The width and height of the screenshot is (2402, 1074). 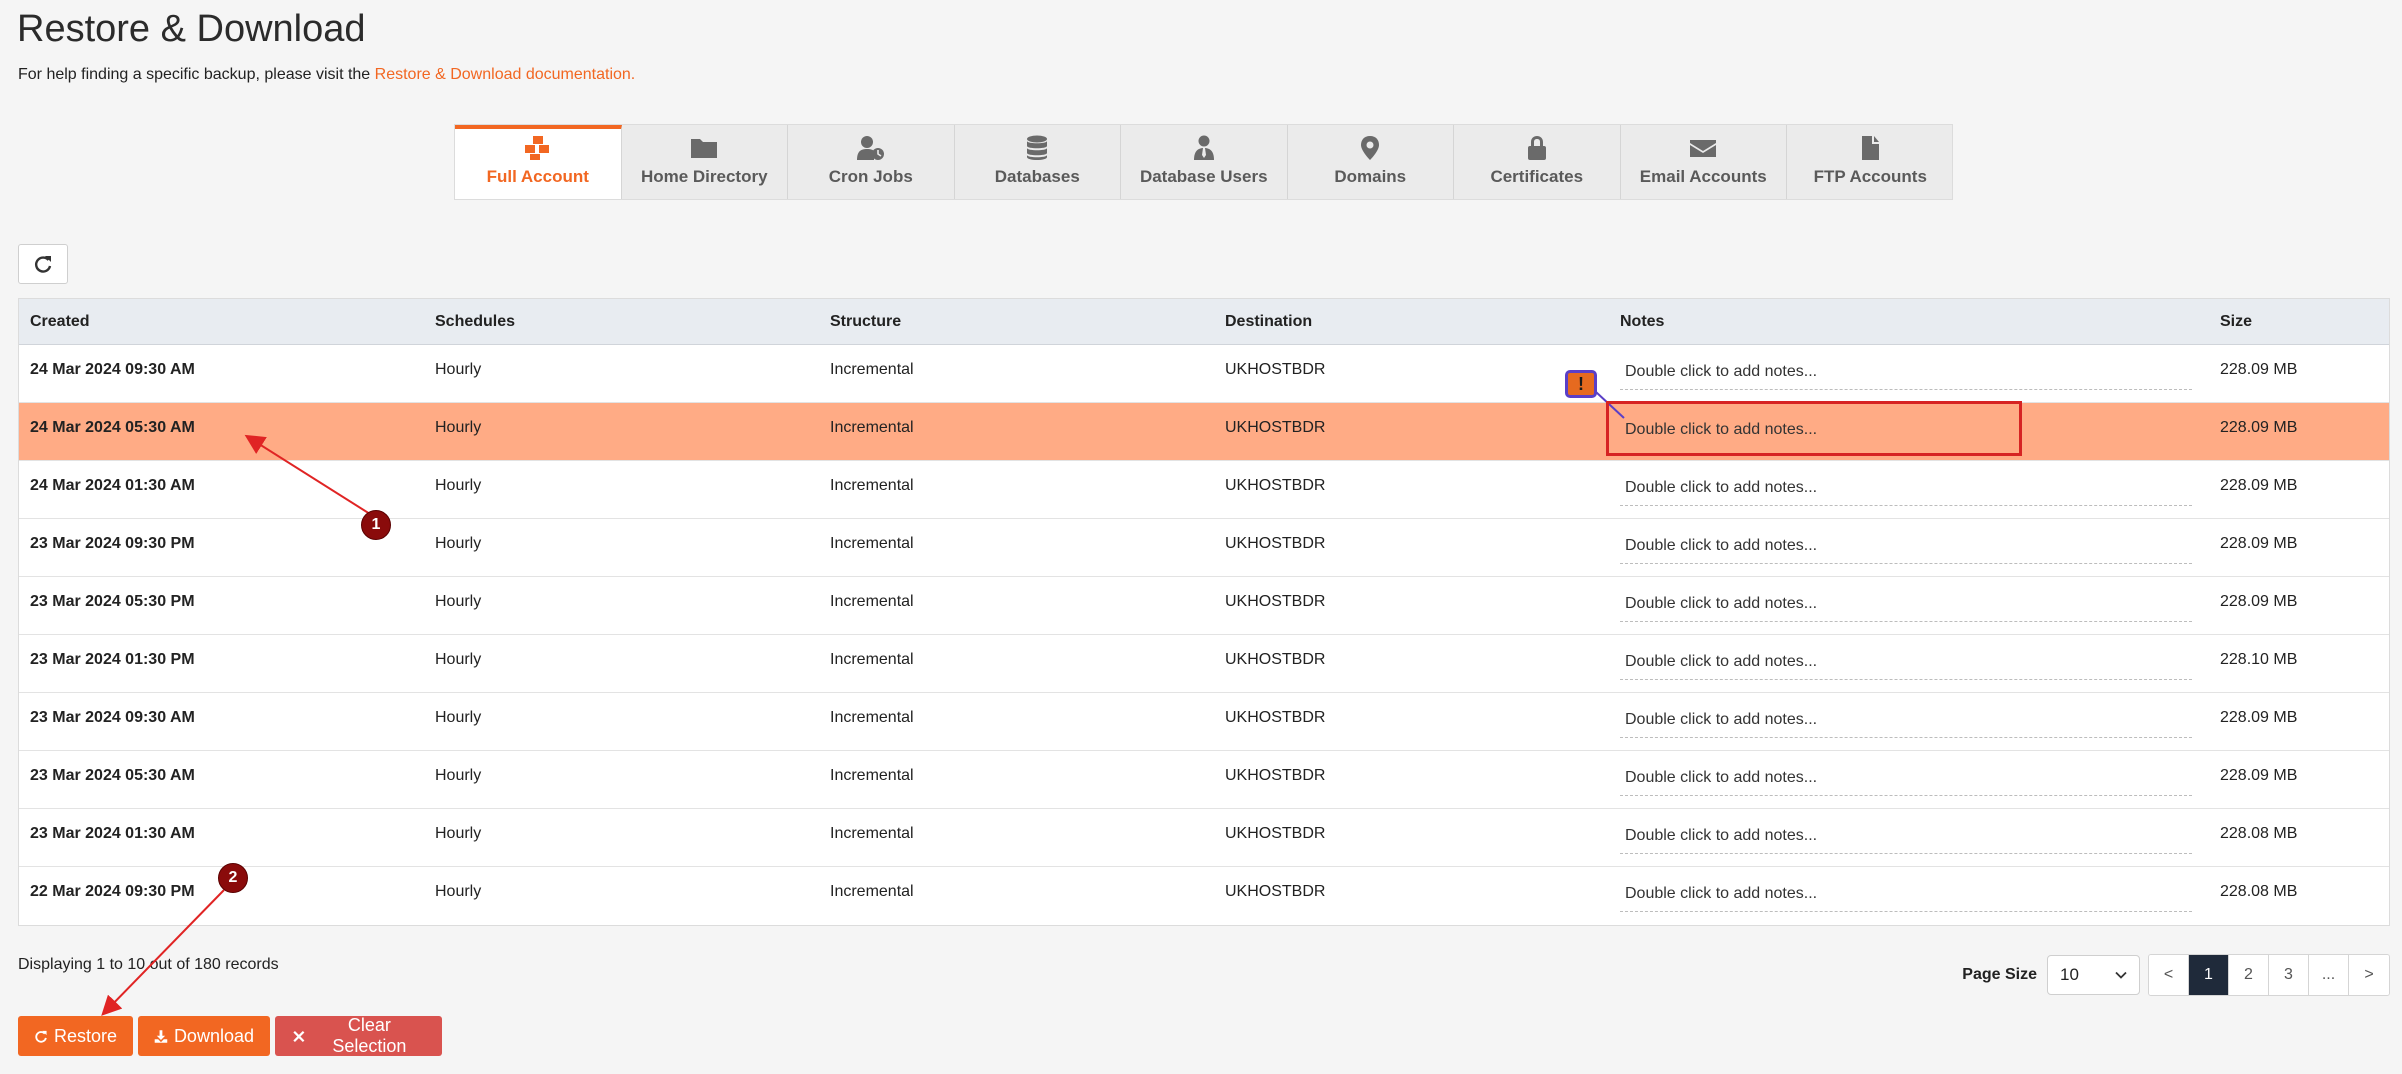 I want to click on tab-domains: Domains, so click(x=1371, y=162).